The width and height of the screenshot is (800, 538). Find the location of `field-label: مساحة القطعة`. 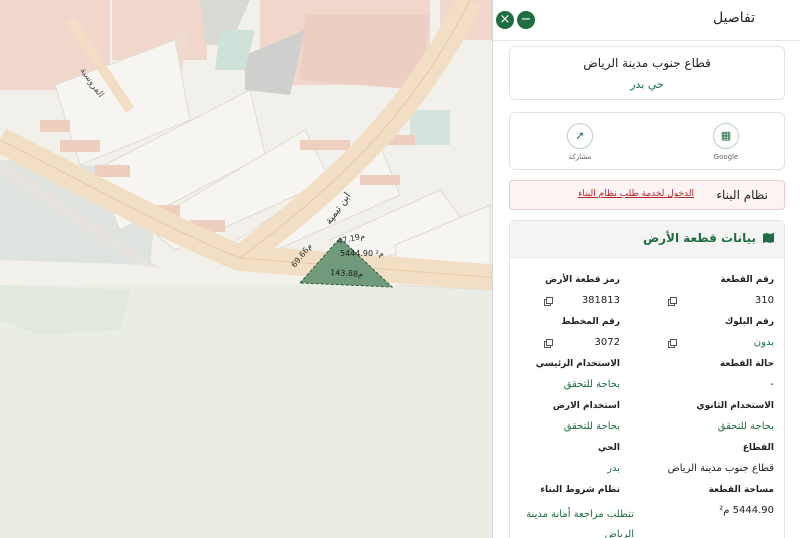

field-label: مساحة القطعة is located at coordinates (741, 490).